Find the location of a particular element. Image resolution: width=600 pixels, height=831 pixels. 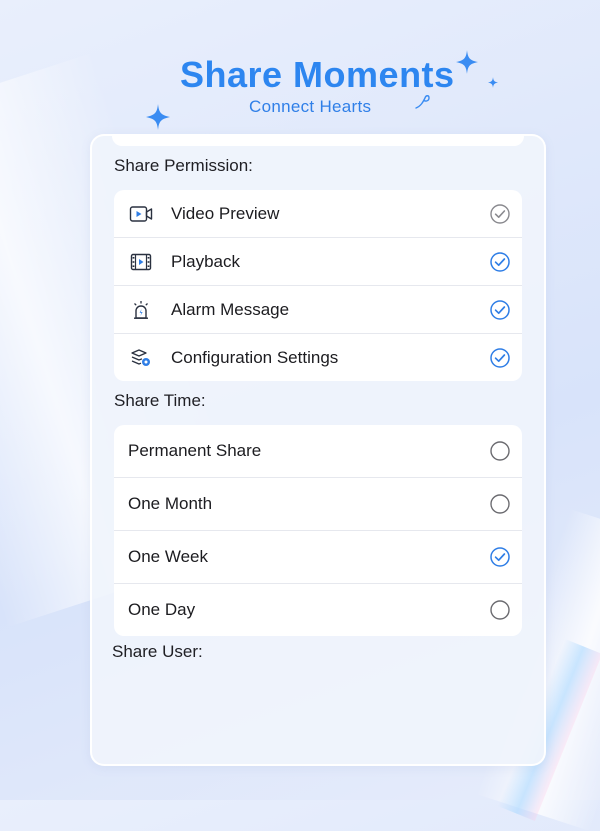

time-option-permanent: Permanent Share is located at coordinates (318, 451).